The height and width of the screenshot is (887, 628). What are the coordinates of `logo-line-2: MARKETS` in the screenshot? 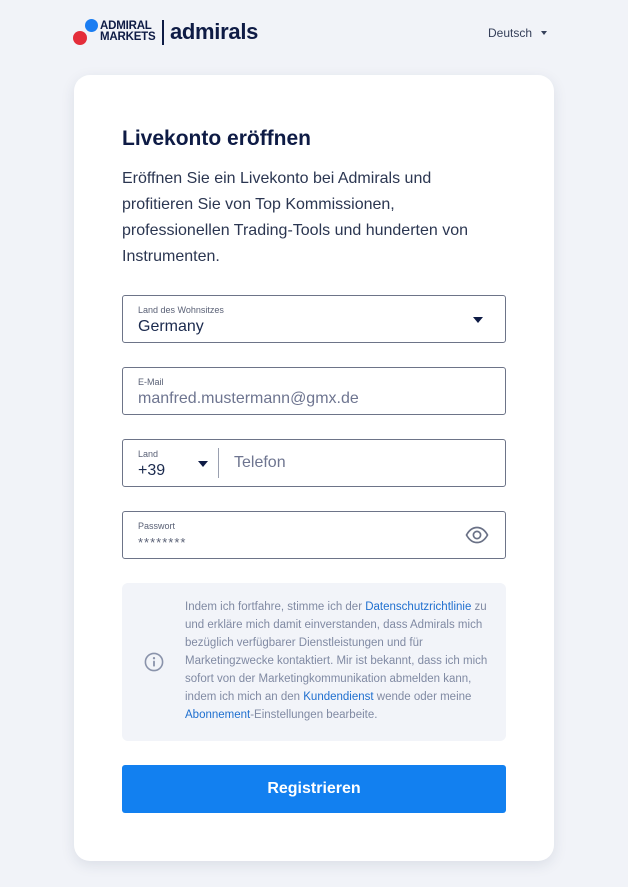 It's located at (128, 37).